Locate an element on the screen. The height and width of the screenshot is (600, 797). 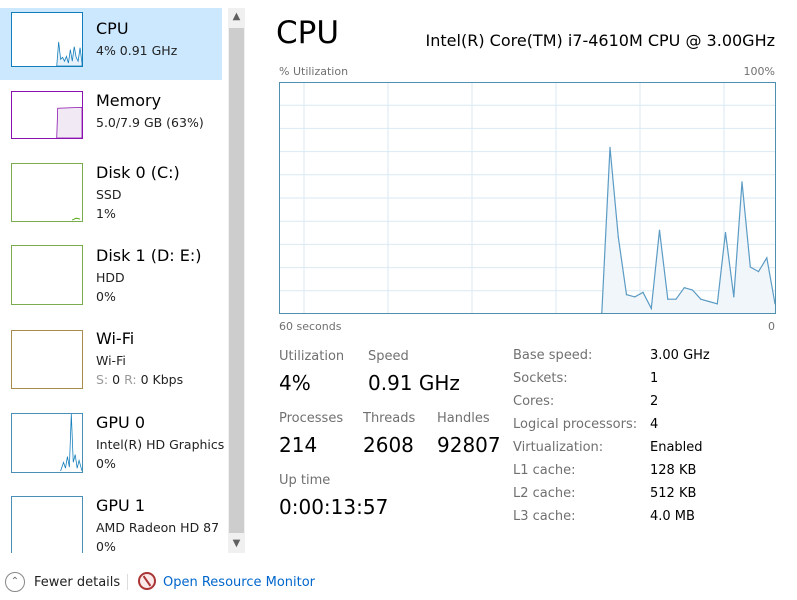
gpu1-thumbnail-graph is located at coordinates (47, 524).